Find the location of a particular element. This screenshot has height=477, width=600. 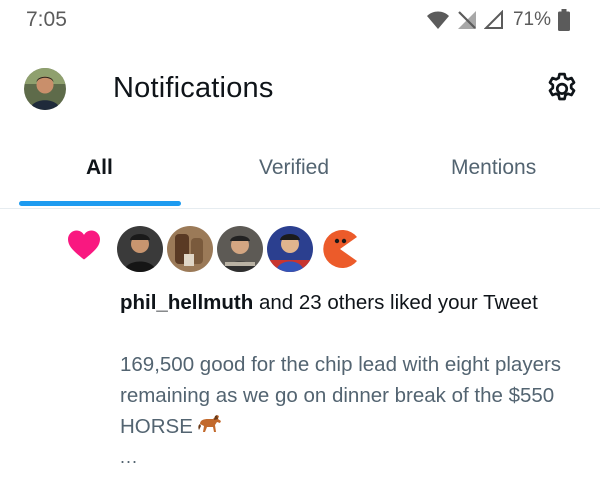

no-signal-icon is located at coordinates (466, 20).